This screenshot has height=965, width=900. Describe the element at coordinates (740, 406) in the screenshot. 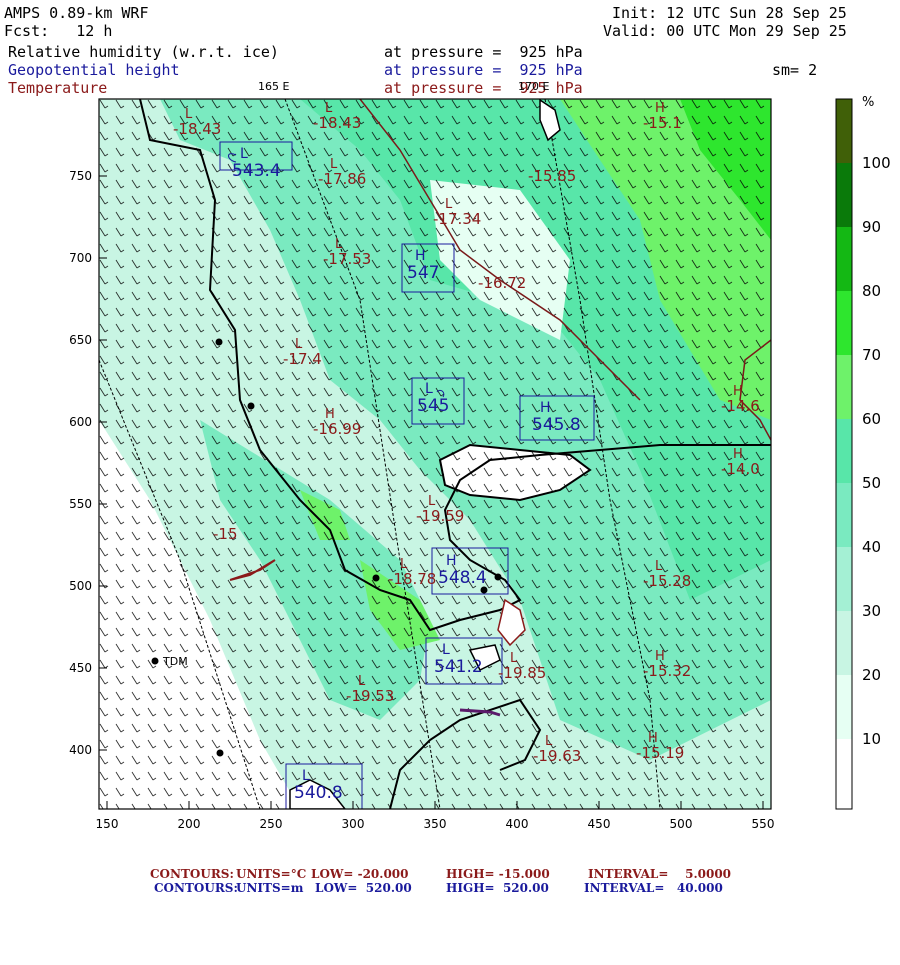

I see `temperature-label: -14.6` at that location.